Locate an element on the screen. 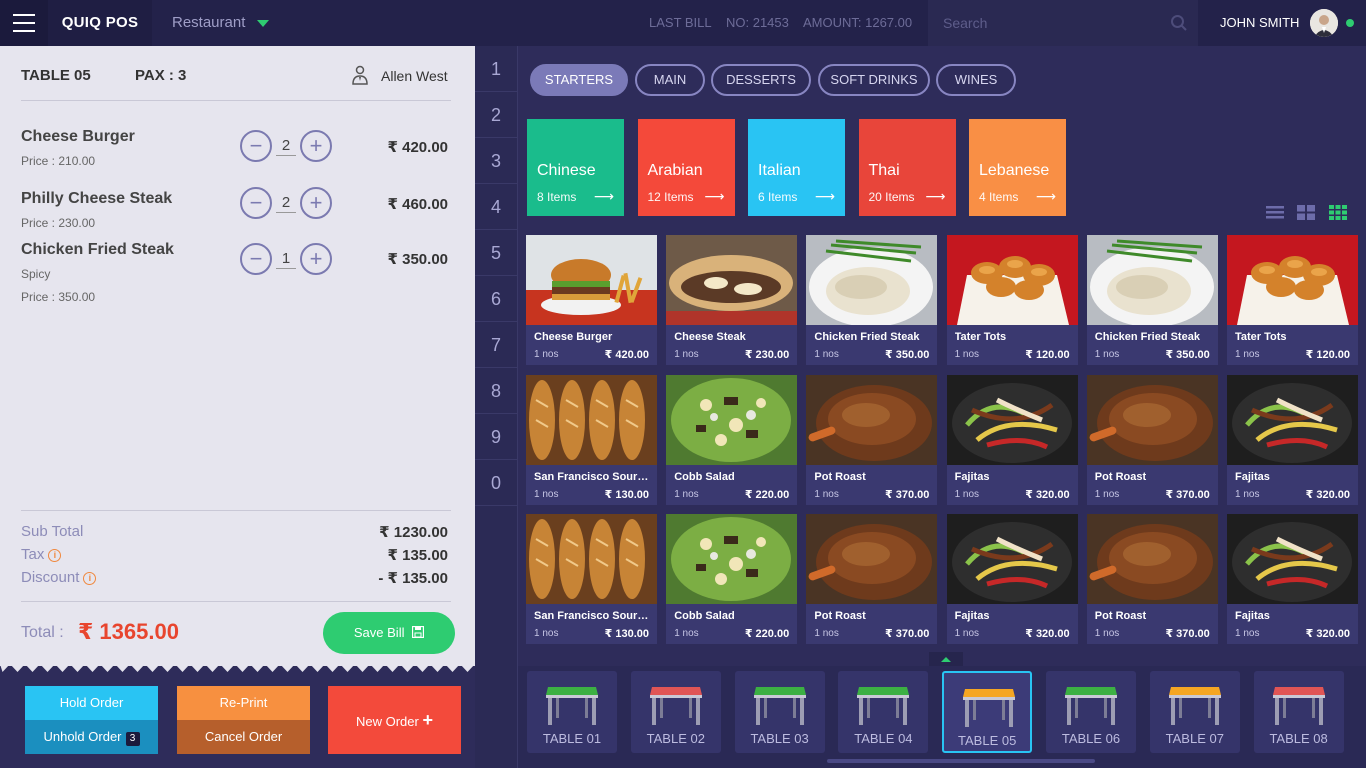 The width and height of the screenshot is (1366, 768). numpad-key-0: 0 is located at coordinates (496, 483).